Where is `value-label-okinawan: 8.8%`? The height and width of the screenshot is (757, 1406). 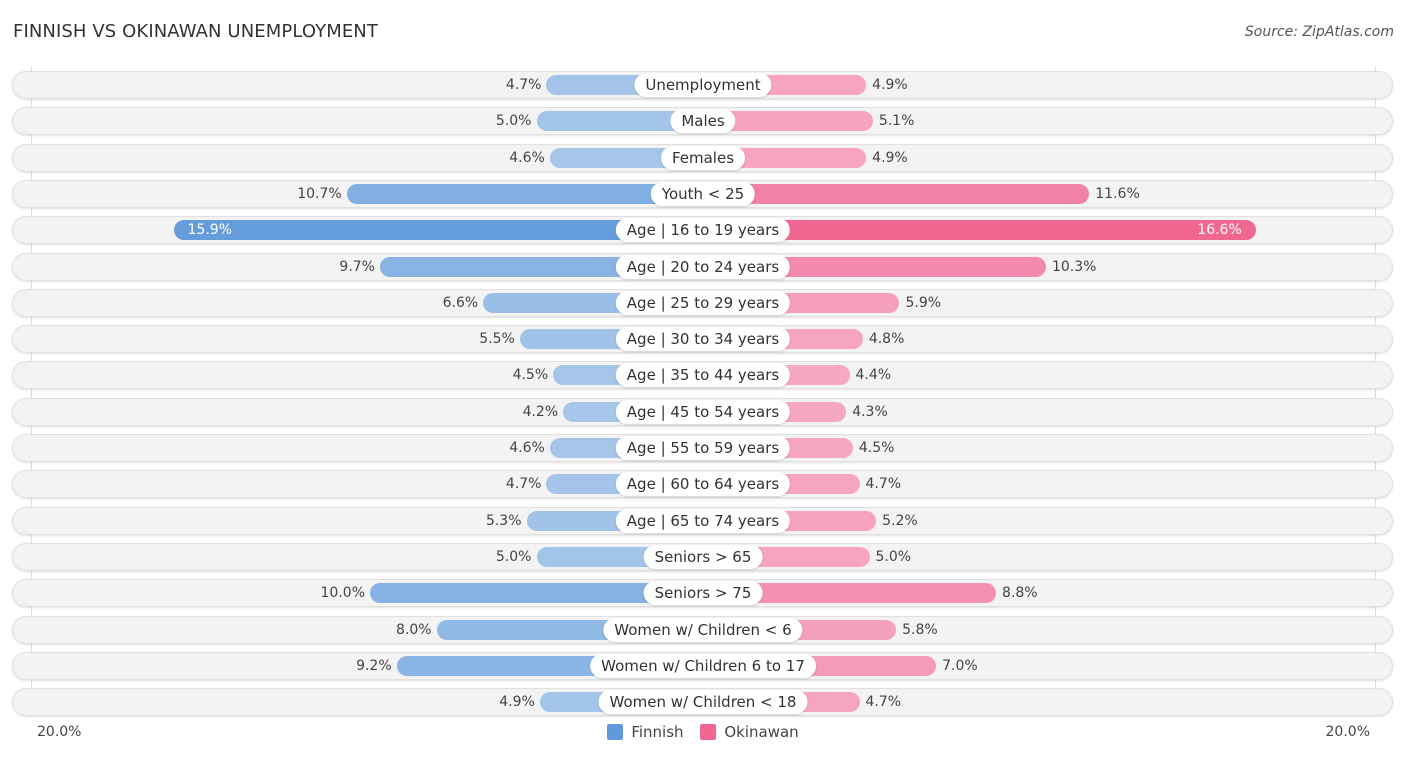
value-label-okinawan: 8.8% is located at coordinates (1020, 593).